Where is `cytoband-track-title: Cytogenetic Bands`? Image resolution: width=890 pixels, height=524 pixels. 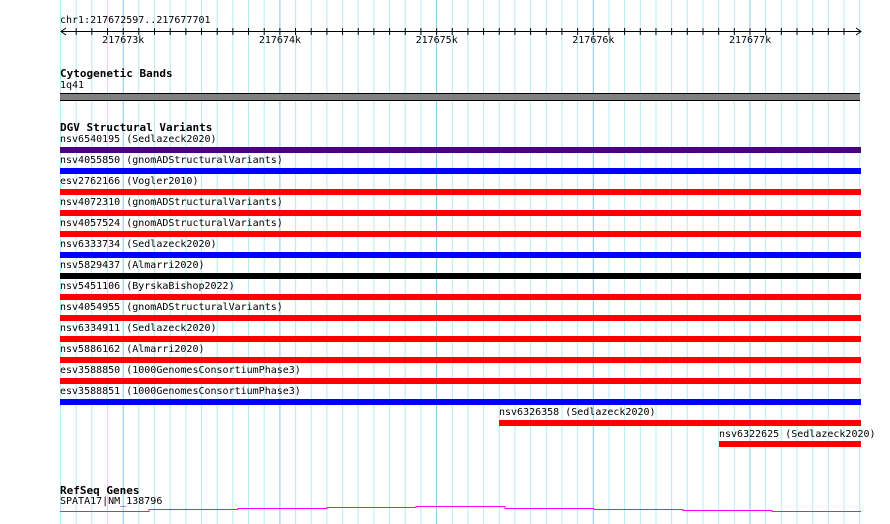
cytoband-track-title: Cytogenetic Bands is located at coordinates (116, 73).